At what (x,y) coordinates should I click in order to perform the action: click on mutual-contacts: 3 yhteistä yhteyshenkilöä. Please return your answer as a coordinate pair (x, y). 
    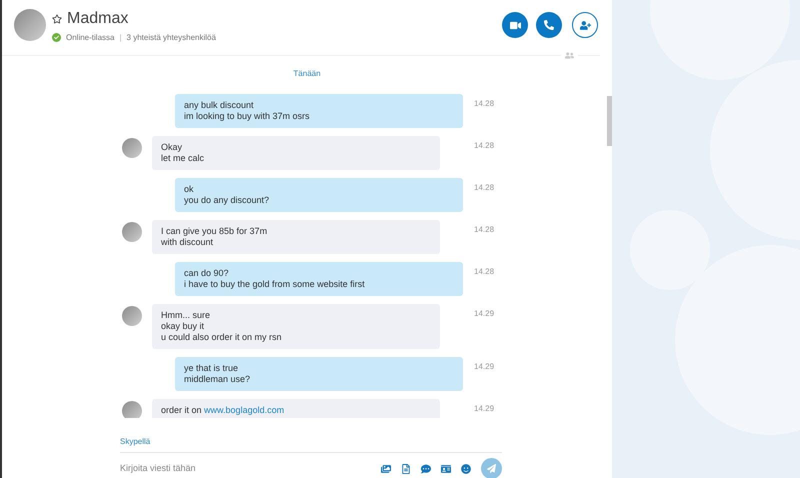
    Looking at the image, I should click on (171, 38).